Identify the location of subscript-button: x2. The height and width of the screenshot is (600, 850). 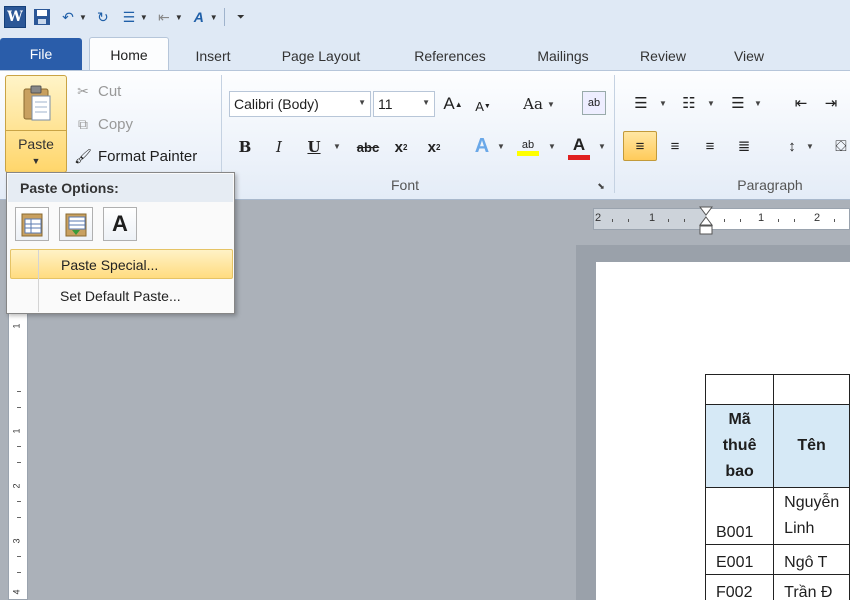
(401, 147).